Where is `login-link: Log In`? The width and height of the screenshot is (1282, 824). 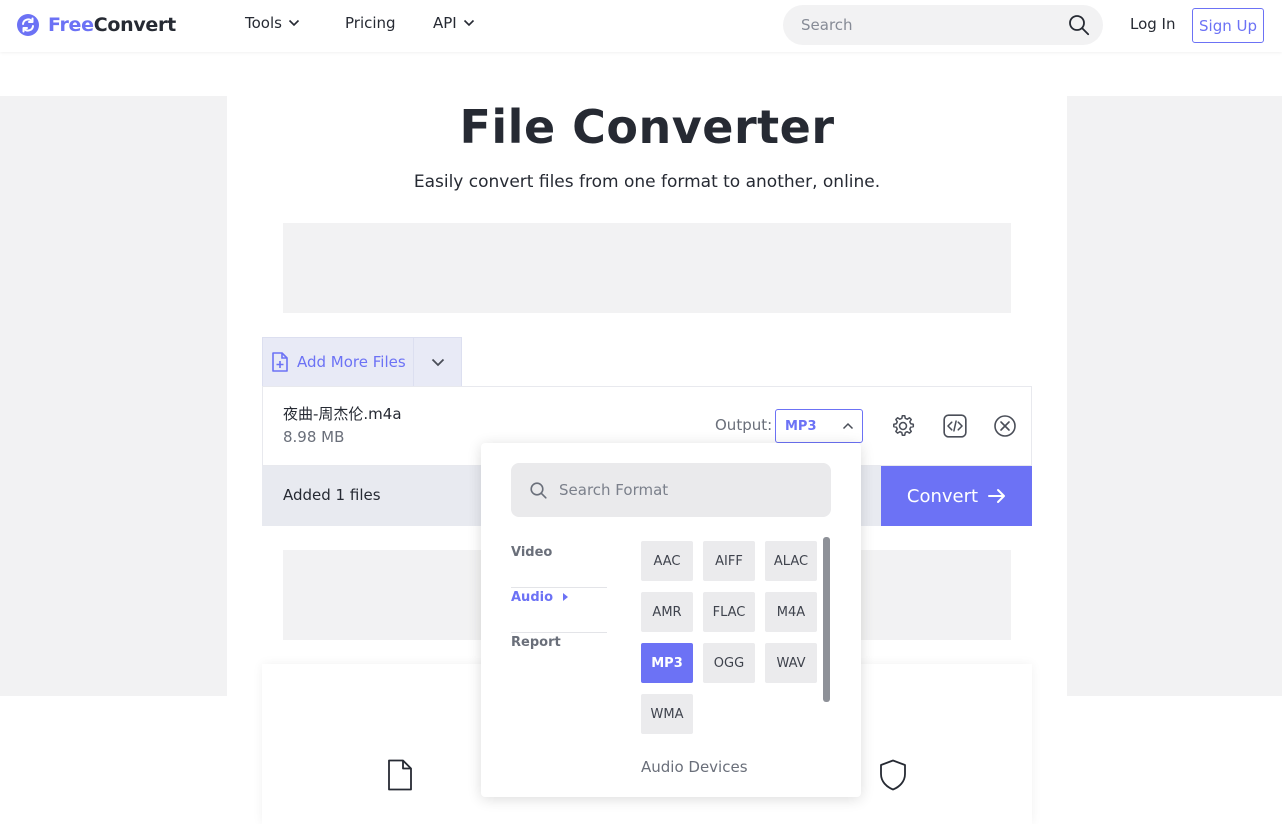 login-link: Log In is located at coordinates (1153, 24).